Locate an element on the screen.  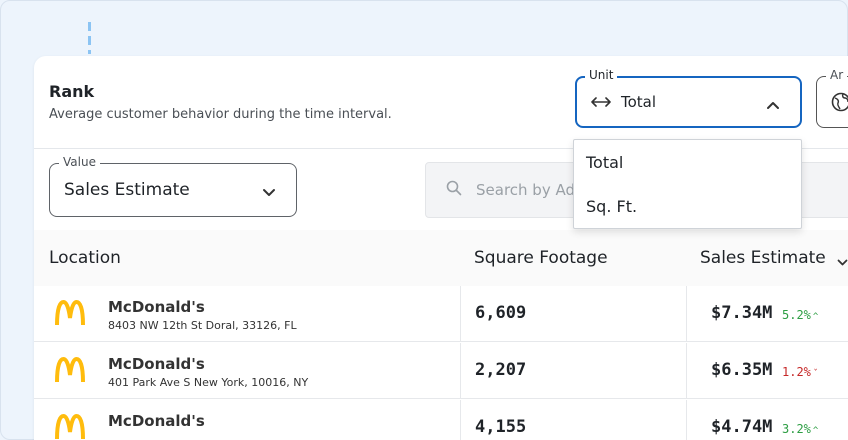
search-icon is located at coordinates (454, 190).